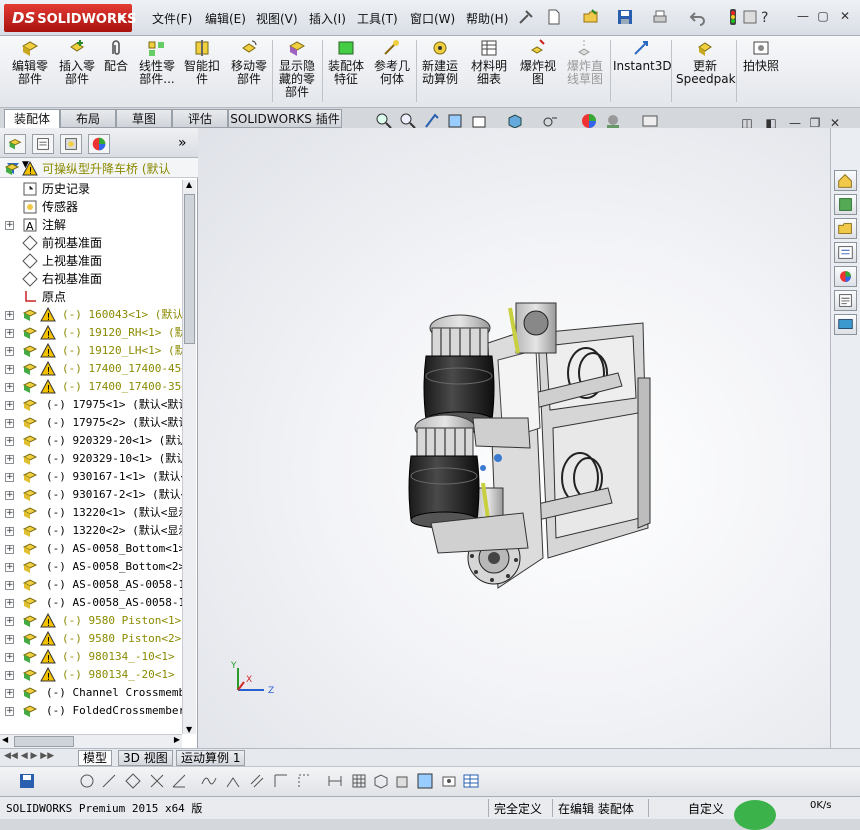 The height and width of the screenshot is (830, 860). Describe the element at coordinates (91, 169) in the screenshot. I see `tree-root-assembly: ! 可操纵型升降车桥 (默认` at that location.